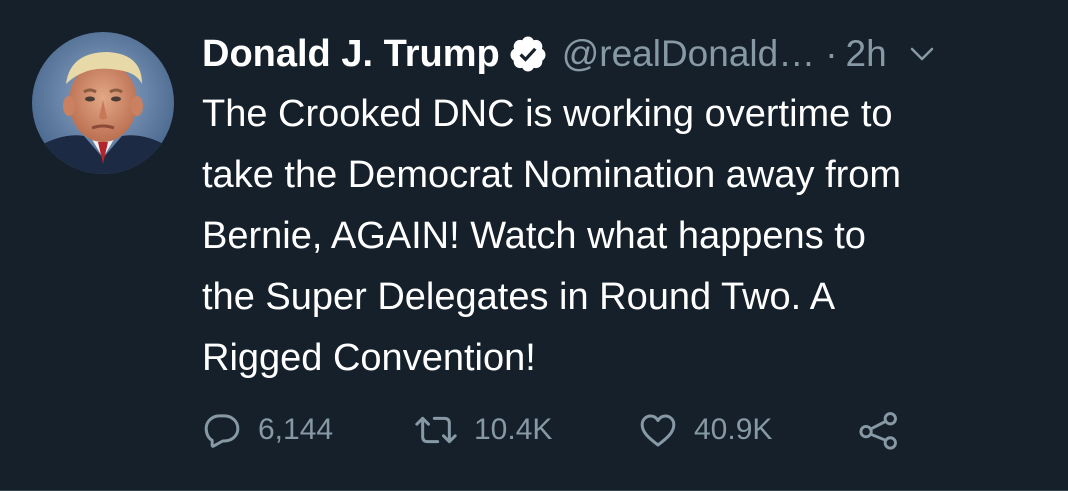  I want to click on verified-badge-icon, so click(528, 54).